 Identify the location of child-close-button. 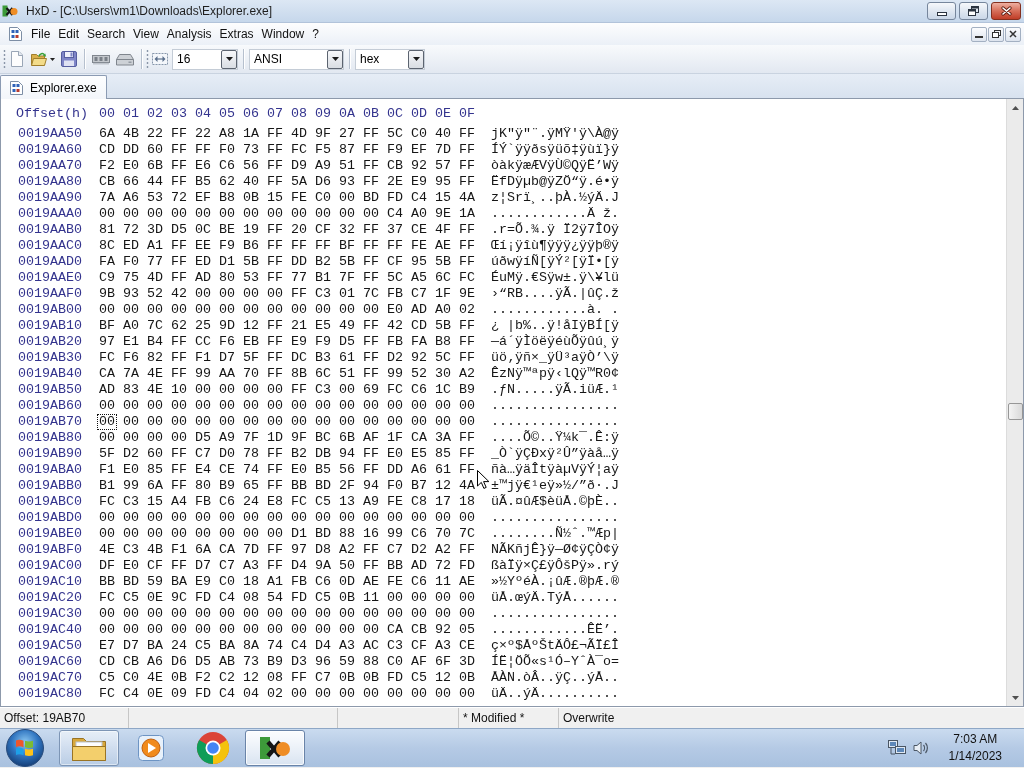
(1013, 34).